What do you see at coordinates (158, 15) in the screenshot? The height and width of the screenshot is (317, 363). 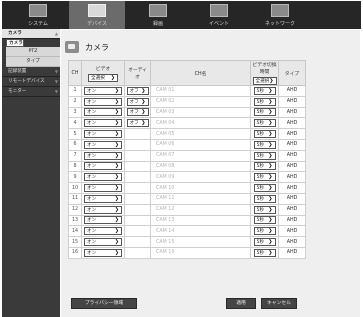 I see `nav-record: 録画` at bounding box center [158, 15].